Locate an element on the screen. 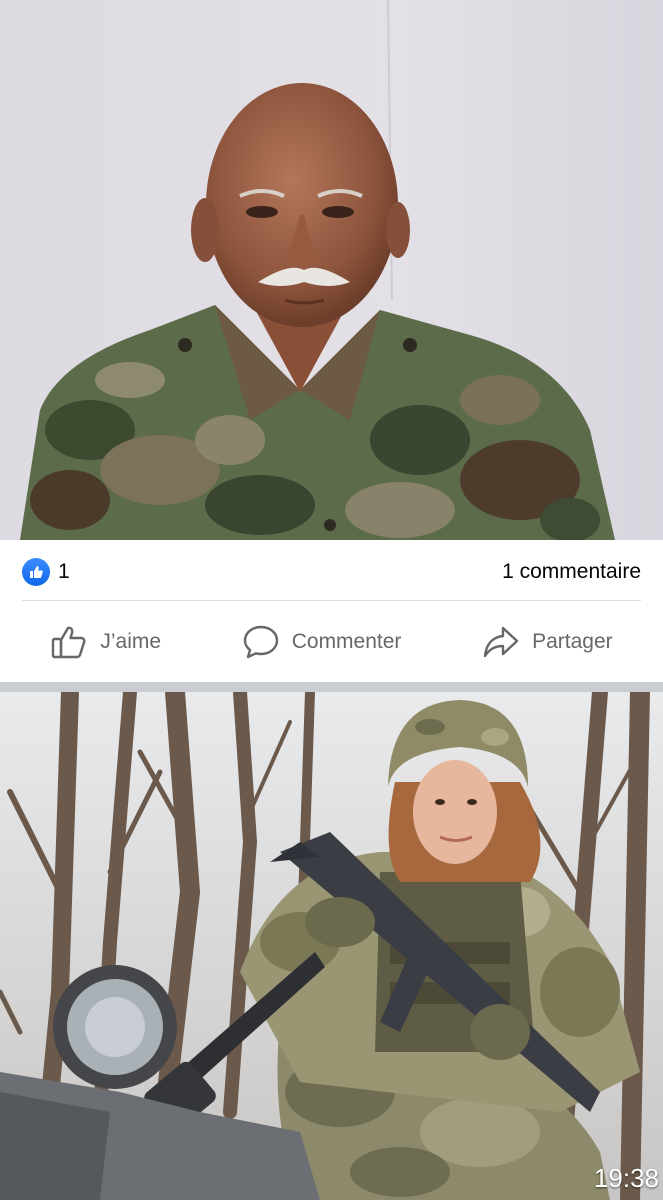  divider is located at coordinates (331, 600).